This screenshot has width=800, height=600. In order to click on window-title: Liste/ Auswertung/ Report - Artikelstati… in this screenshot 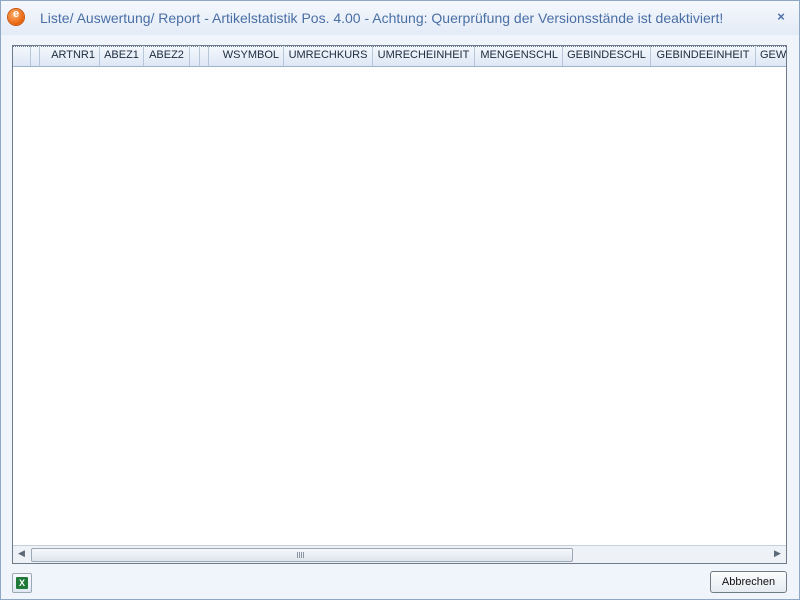, I will do `click(382, 18)`.